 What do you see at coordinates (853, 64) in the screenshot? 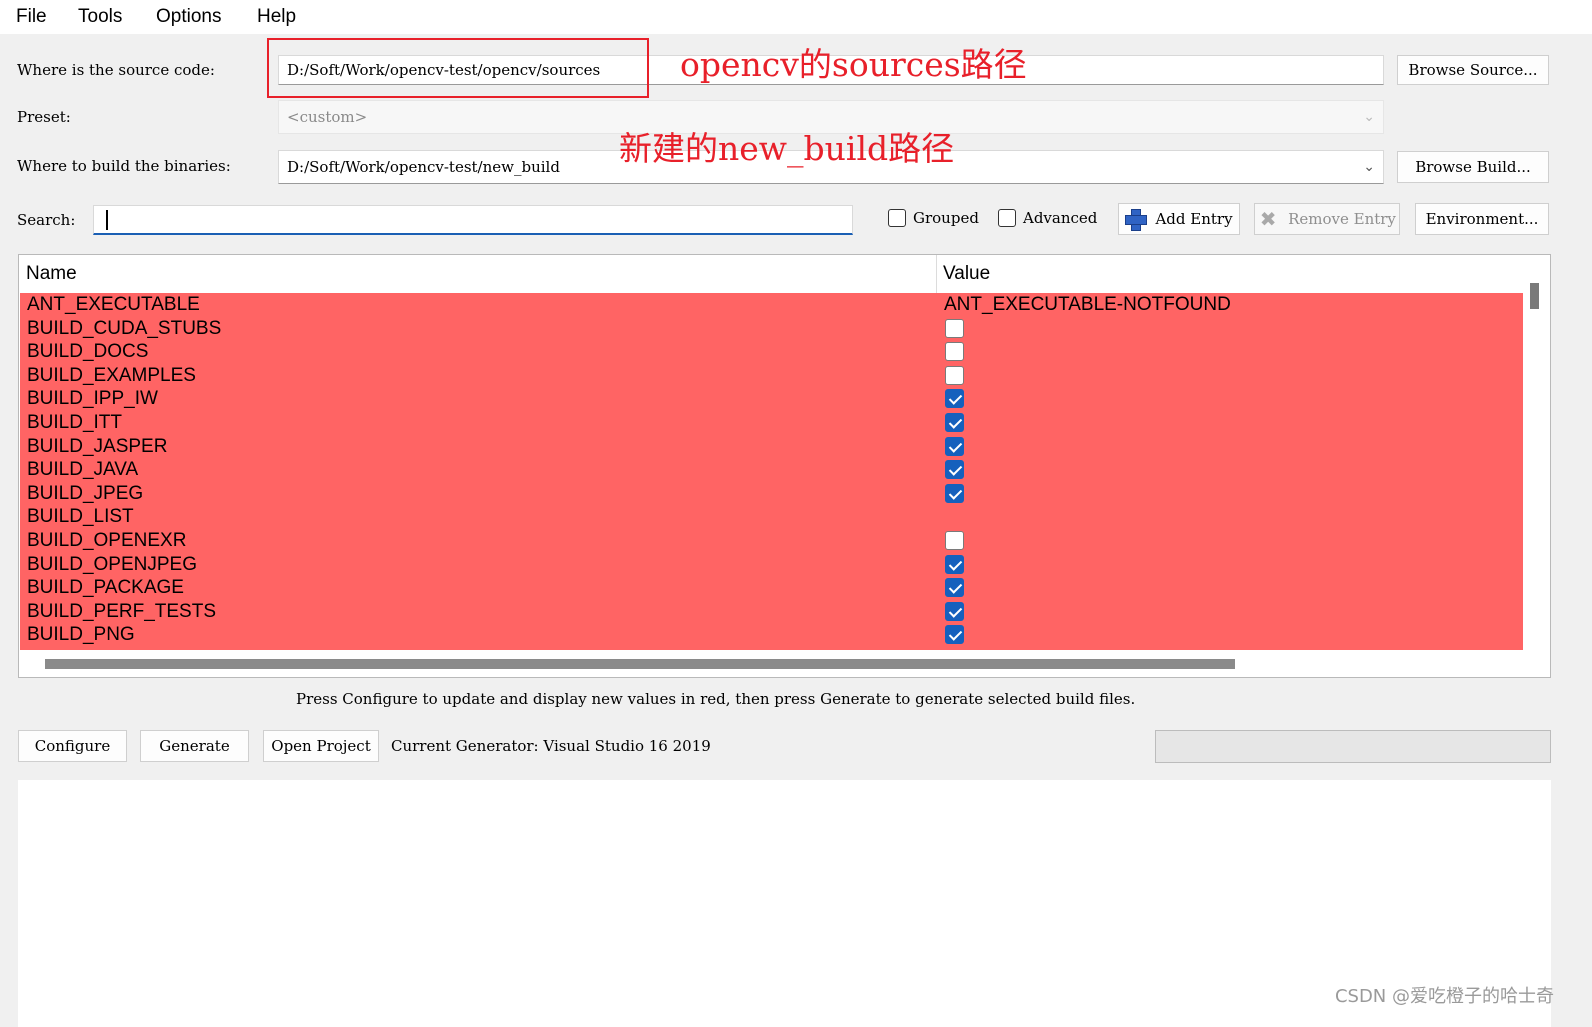
I see `annotation-source-note: opencv的sources路径` at bounding box center [853, 64].